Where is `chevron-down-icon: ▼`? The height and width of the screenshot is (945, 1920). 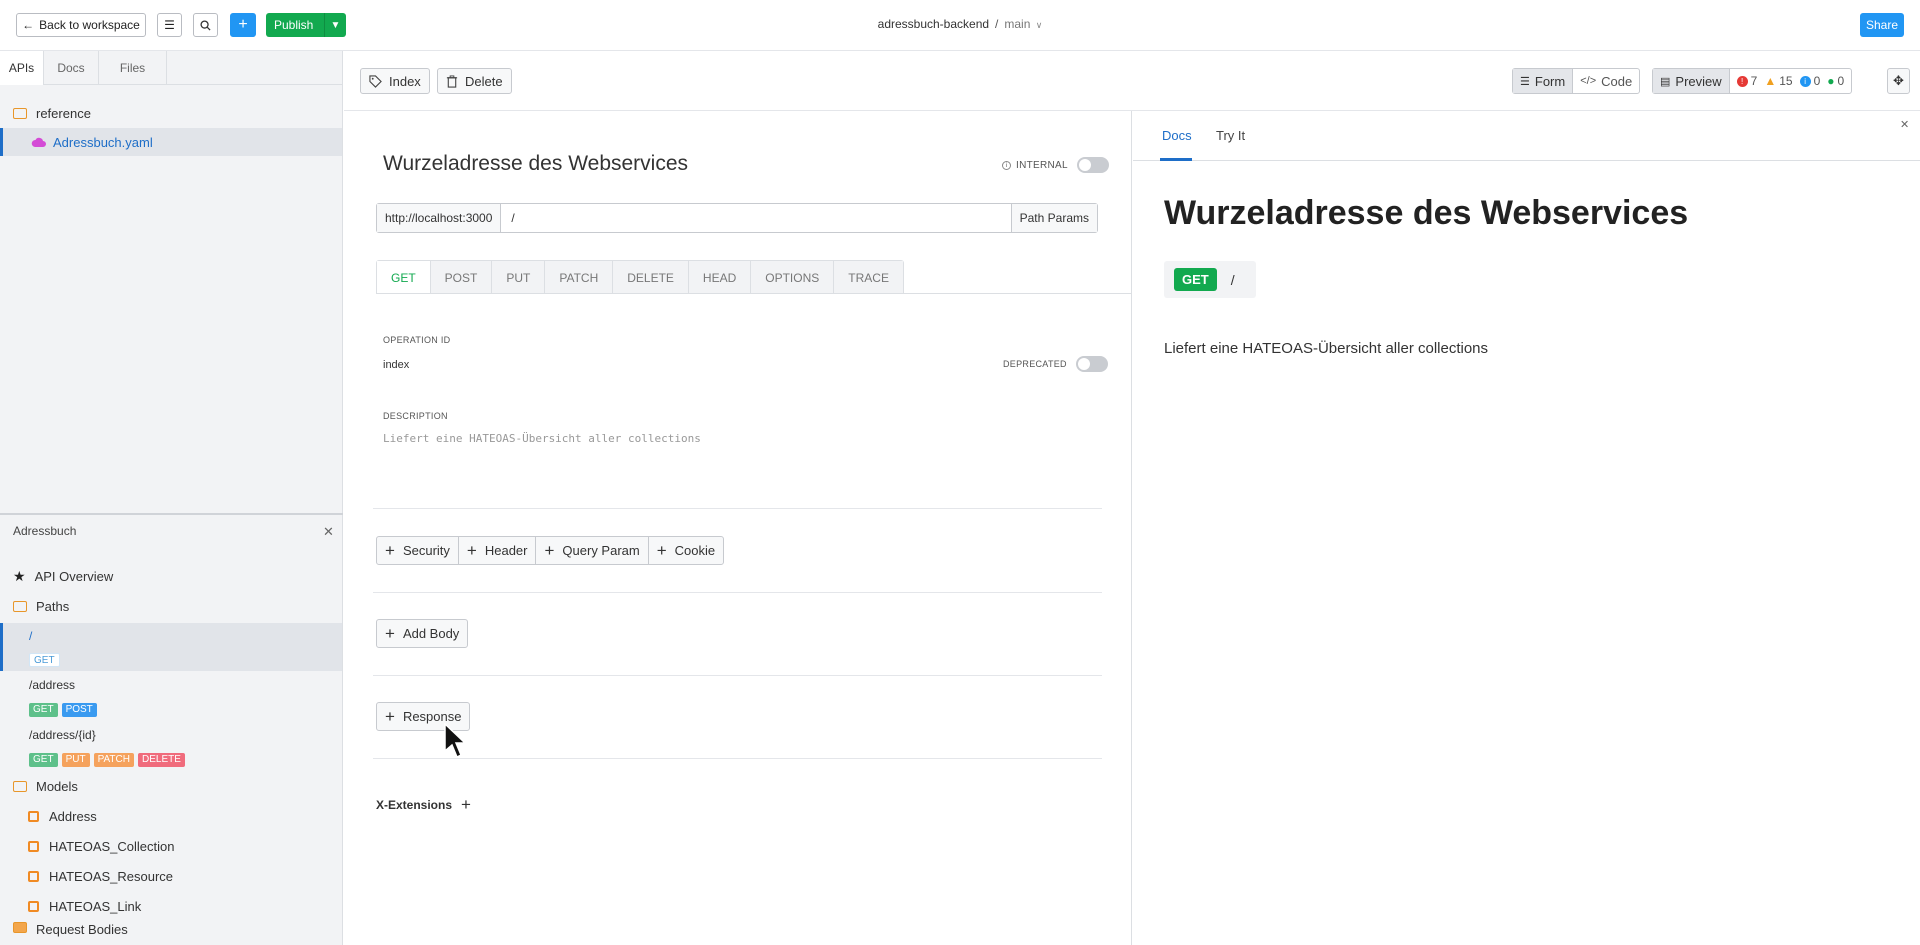
chevron-down-icon: ▼ is located at coordinates (335, 25).